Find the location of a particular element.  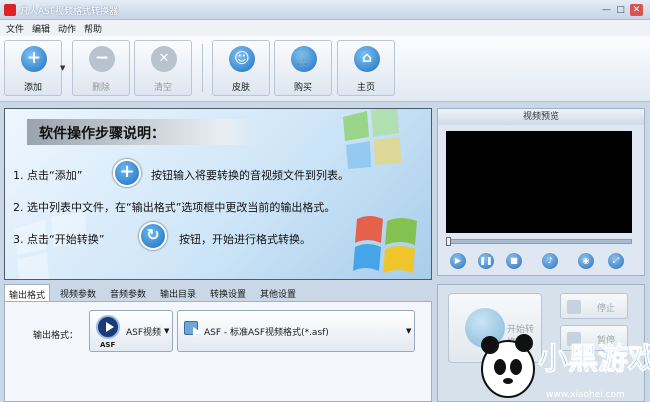

step1-text-b: 按钮输入将要转换的音视频文件到列表。 is located at coordinates (250, 175).